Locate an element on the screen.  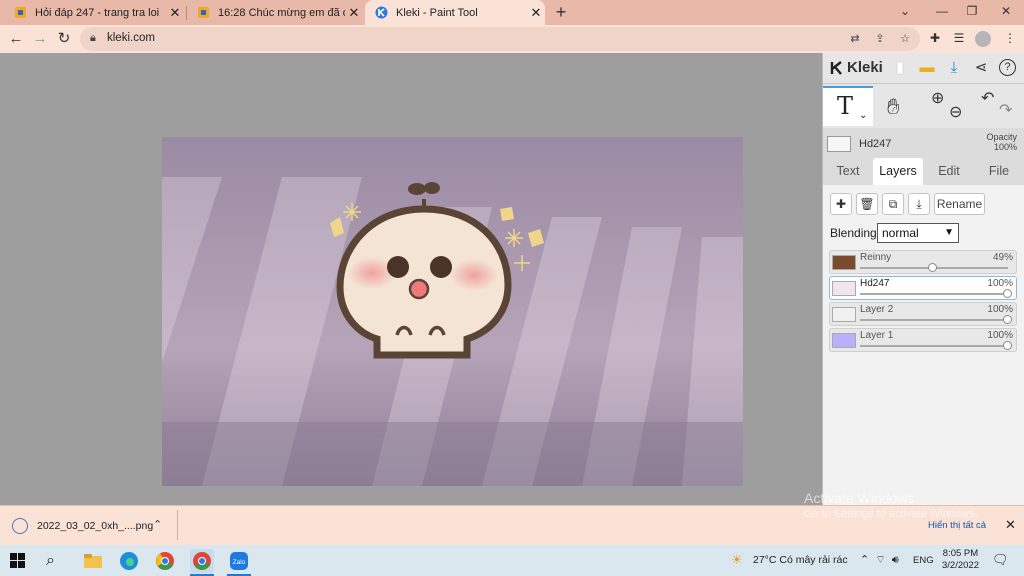
text-tool-icon: T is located at coordinates (845, 106).